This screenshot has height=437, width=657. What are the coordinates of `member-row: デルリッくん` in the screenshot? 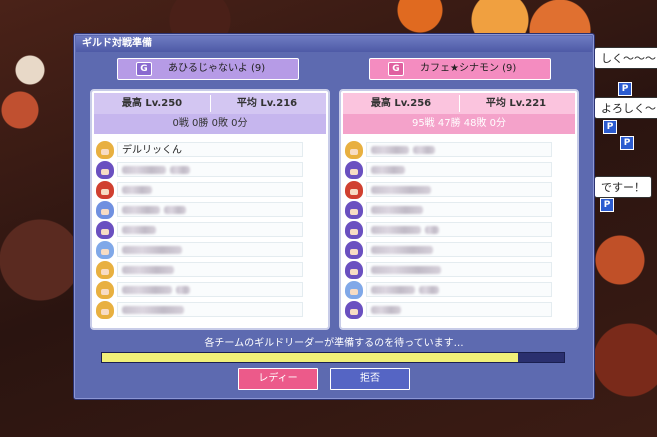 It's located at (212, 150).